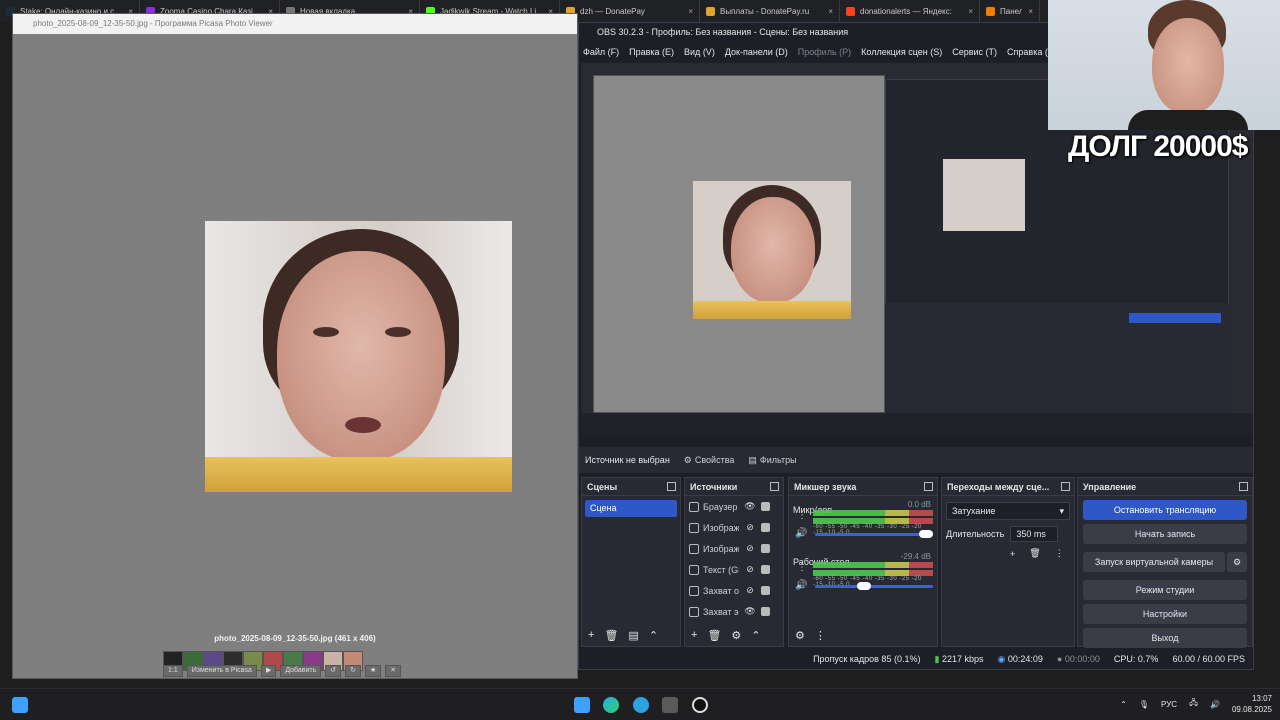 The image size is (1280, 720). I want to click on source-item: Захват эк 👁, so click(734, 611).